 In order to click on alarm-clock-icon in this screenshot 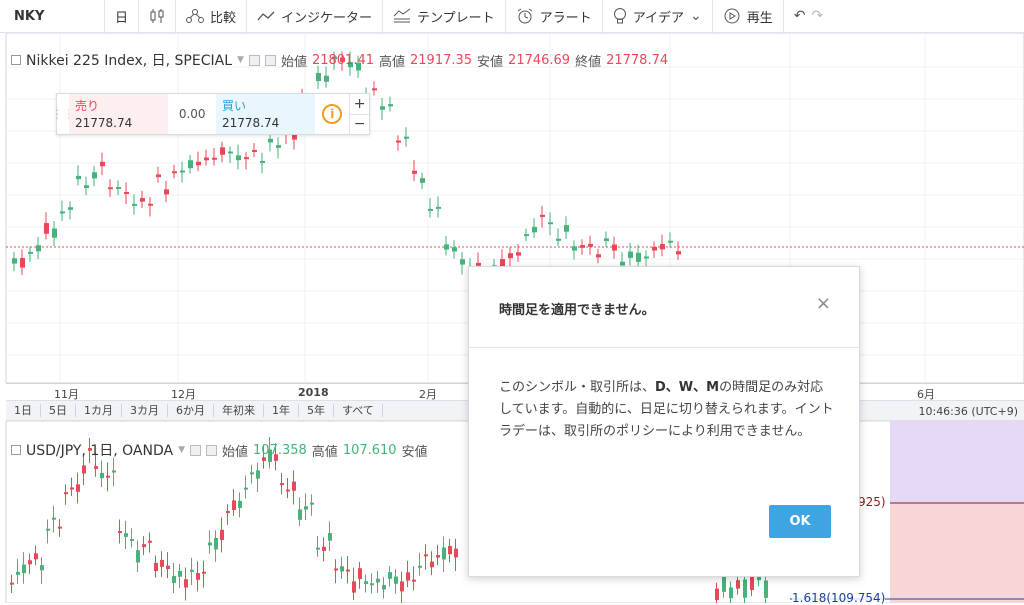, I will do `click(524, 16)`.